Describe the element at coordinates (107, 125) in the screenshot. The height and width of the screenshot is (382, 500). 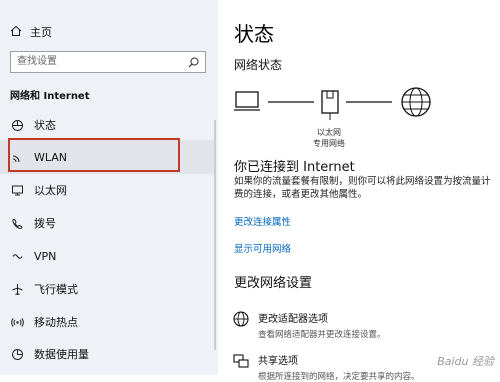
I see `sidebar-item-status: 状态` at that location.